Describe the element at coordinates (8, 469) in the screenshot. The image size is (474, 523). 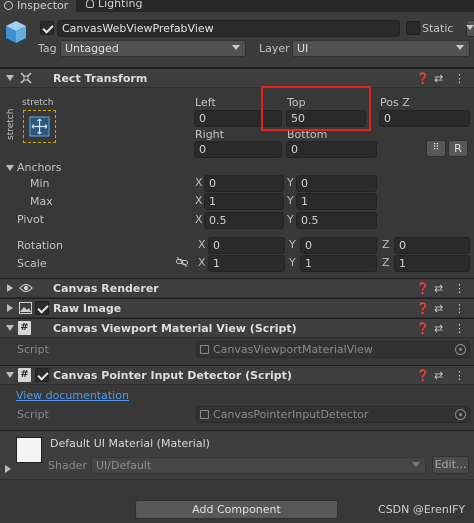
I see `material-foldout-icon` at that location.